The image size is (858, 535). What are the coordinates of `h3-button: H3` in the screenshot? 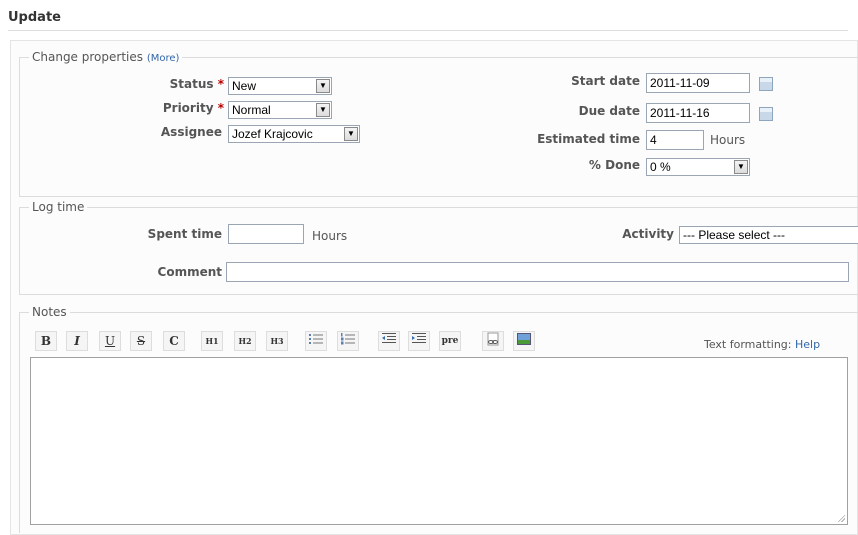 It's located at (277, 341).